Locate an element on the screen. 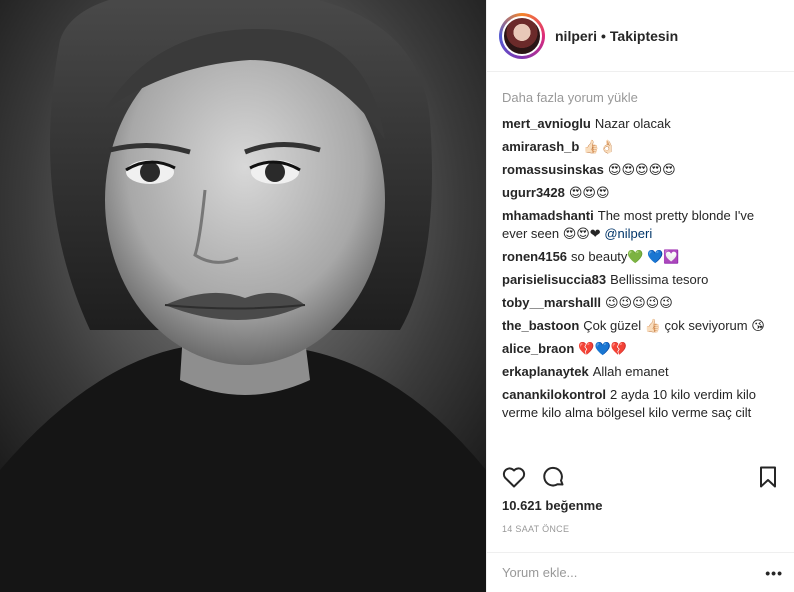  comment-item: romassusinskas 😍😍😍😍😍 is located at coordinates (640, 170).